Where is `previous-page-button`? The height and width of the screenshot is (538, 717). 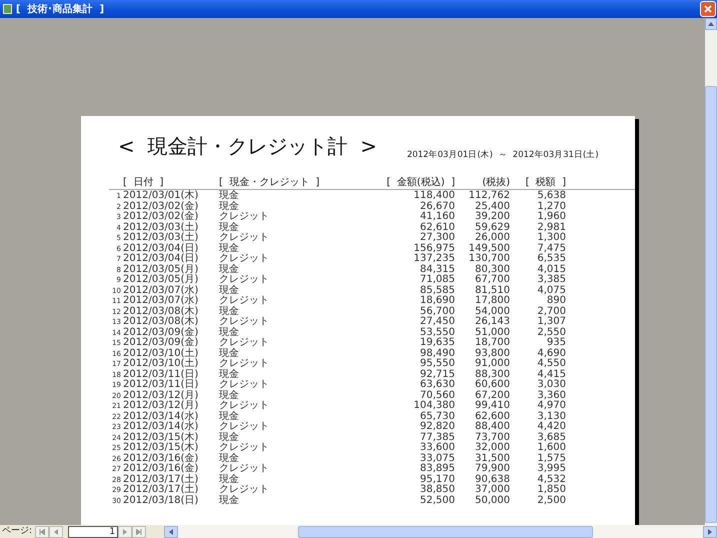 previous-page-button is located at coordinates (56, 532).